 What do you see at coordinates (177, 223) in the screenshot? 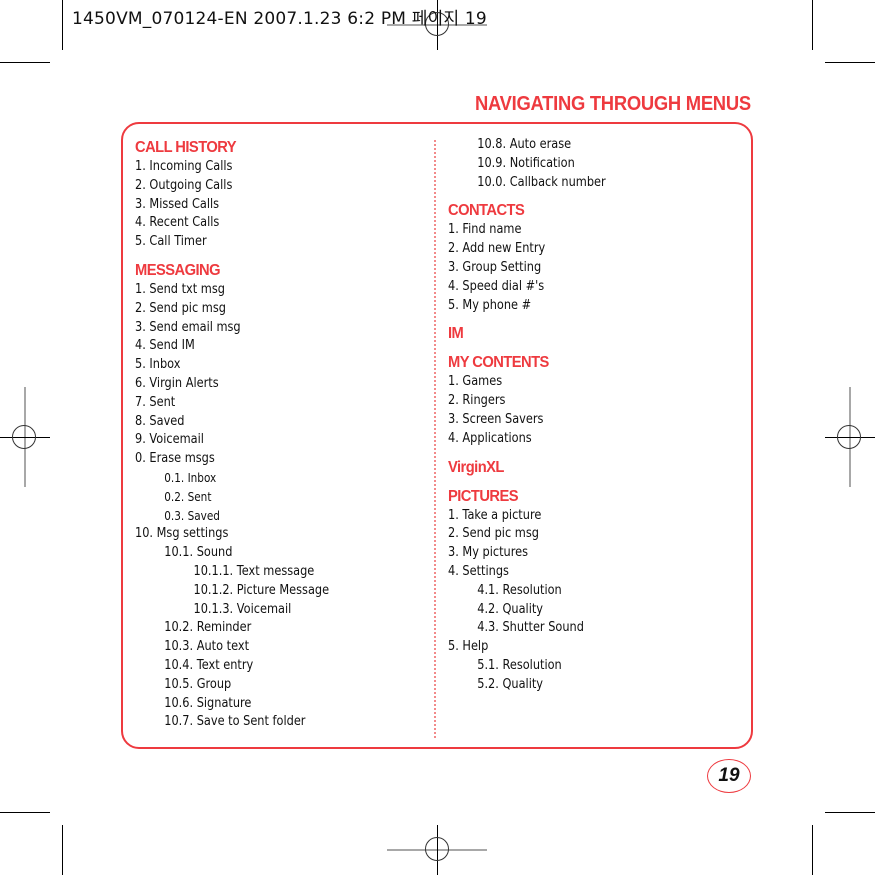
I see `menu-item: 4. Recent Calls` at bounding box center [177, 223].